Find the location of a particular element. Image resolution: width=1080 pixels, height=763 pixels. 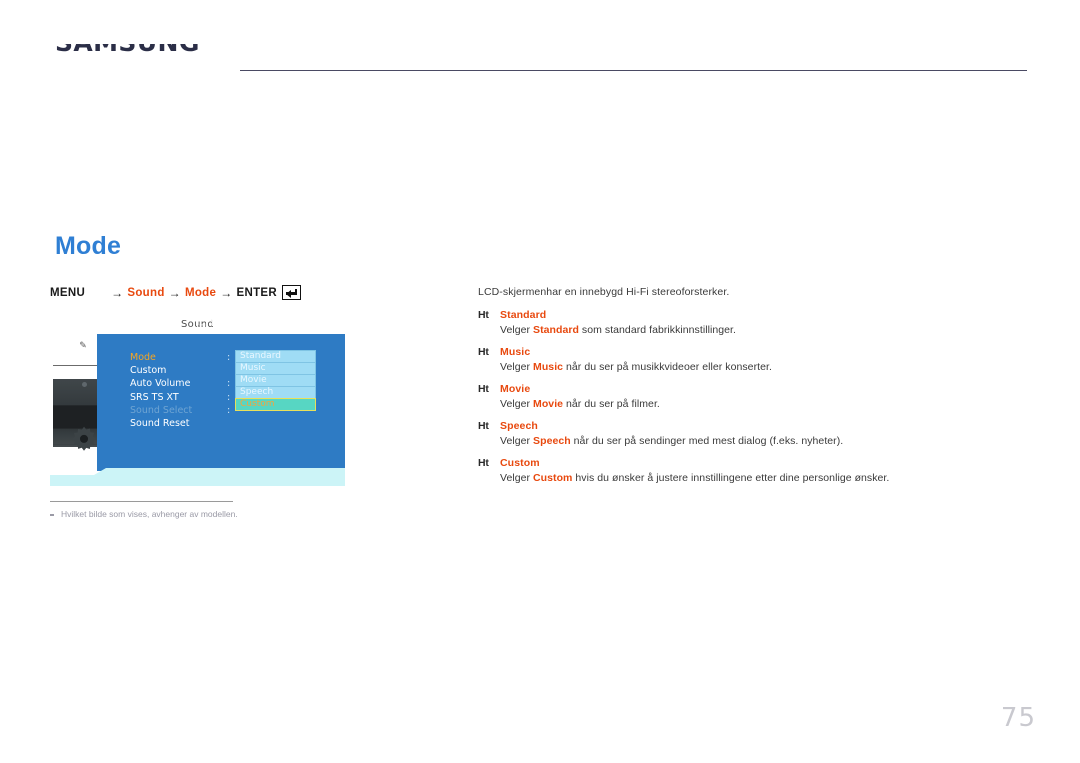

item-title-movie: Movie is located at coordinates (515, 389).